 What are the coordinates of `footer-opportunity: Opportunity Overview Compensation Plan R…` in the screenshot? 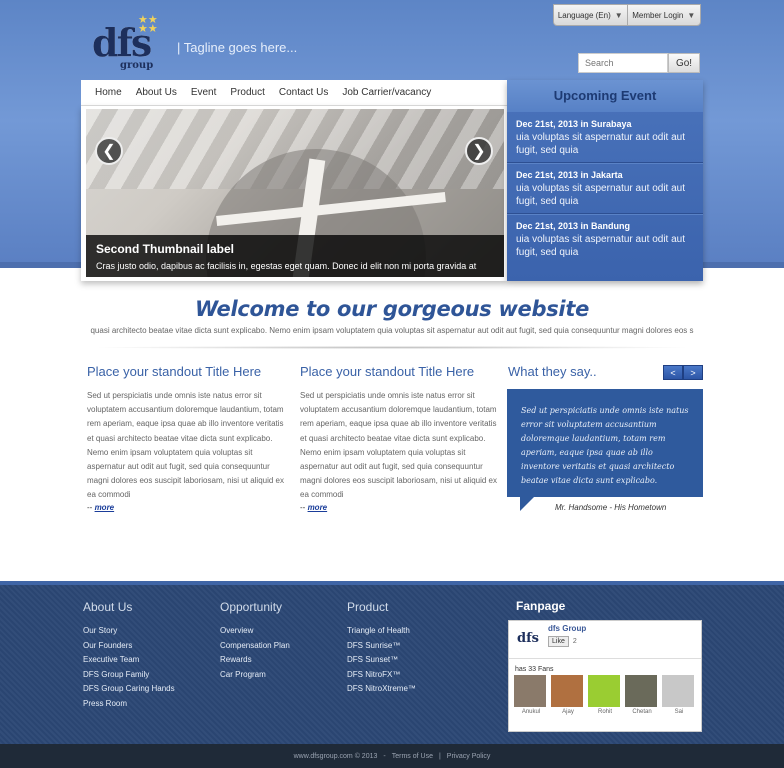 It's located at (255, 641).